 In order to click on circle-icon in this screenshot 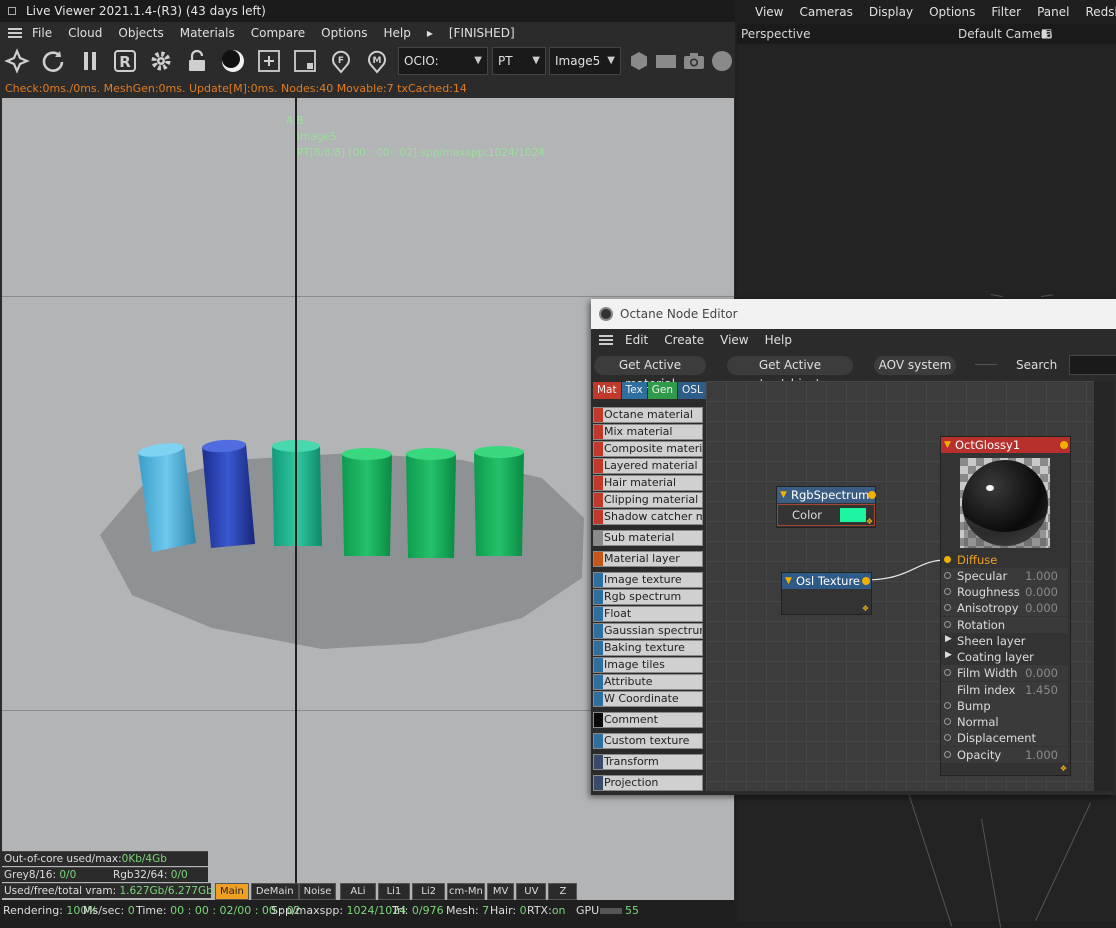, I will do `click(722, 61)`.